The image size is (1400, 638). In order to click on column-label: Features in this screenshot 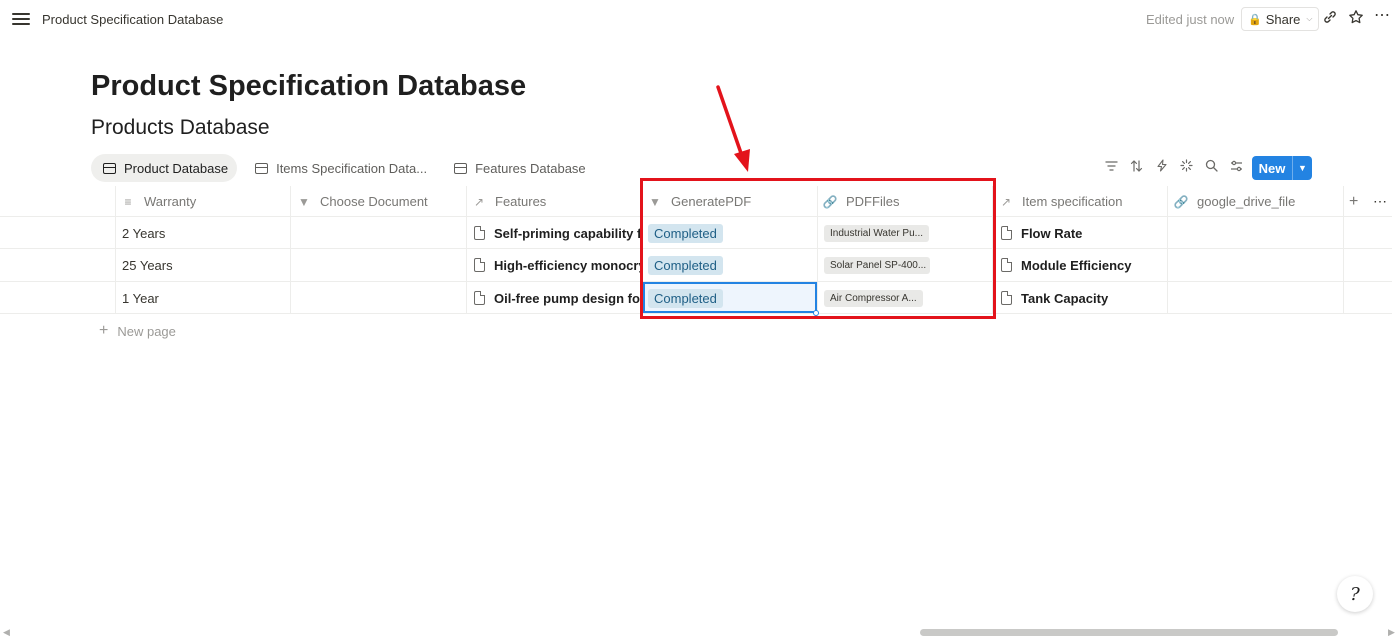, I will do `click(521, 201)`.